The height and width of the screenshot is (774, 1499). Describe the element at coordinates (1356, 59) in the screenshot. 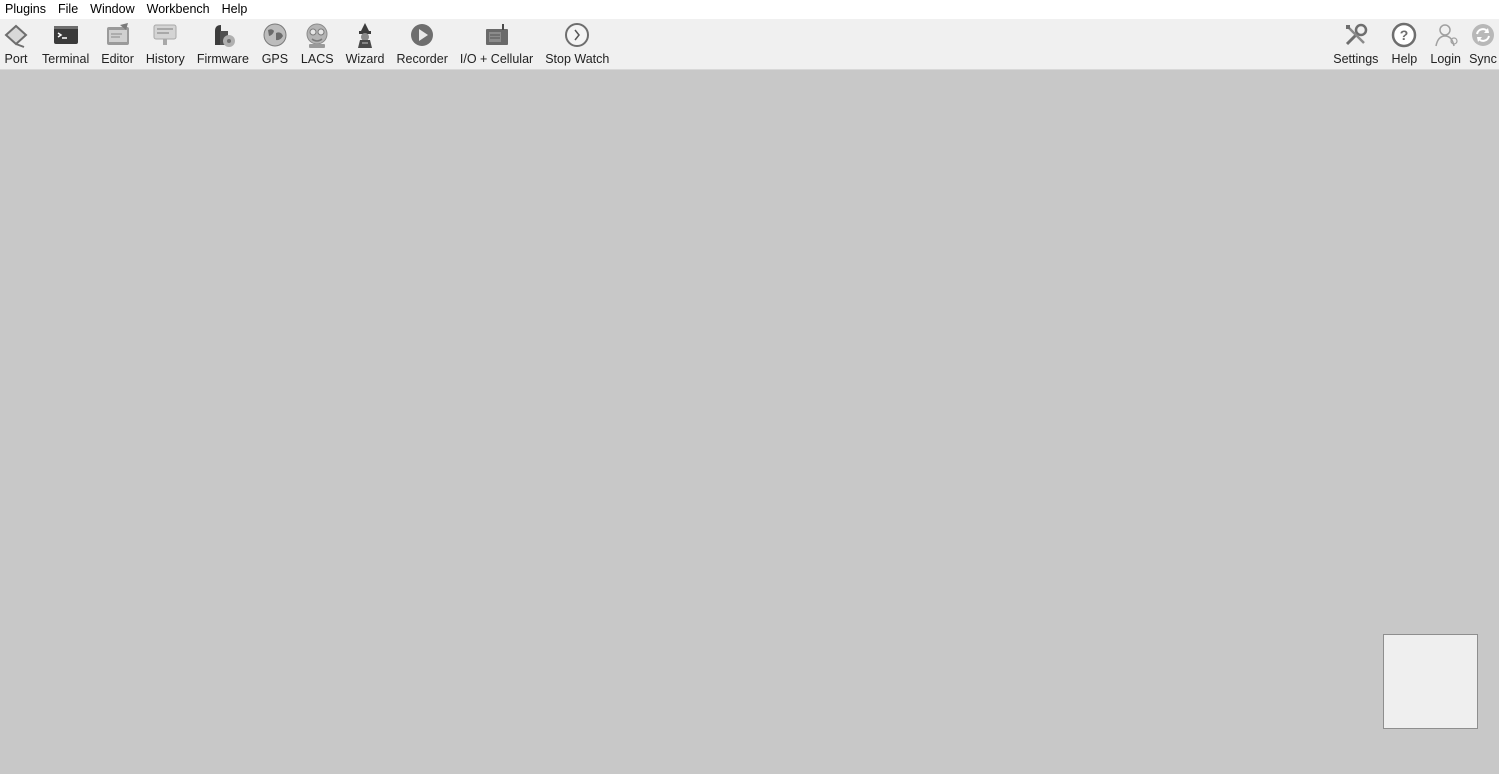

I see `settings-label: Settings` at that location.